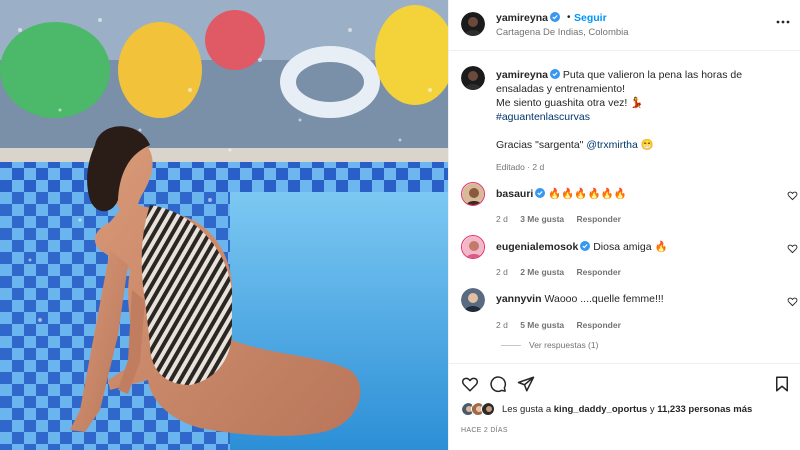 This screenshot has width=800, height=450. Describe the element at coordinates (514, 194) in the screenshot. I see `comment-username: basauri` at that location.